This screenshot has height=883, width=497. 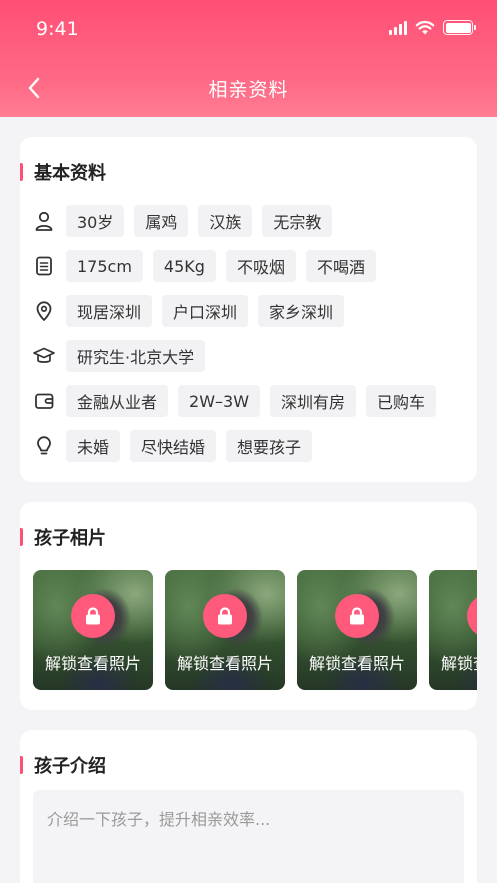 What do you see at coordinates (44, 446) in the screenshot?
I see `lightbulb-icon` at bounding box center [44, 446].